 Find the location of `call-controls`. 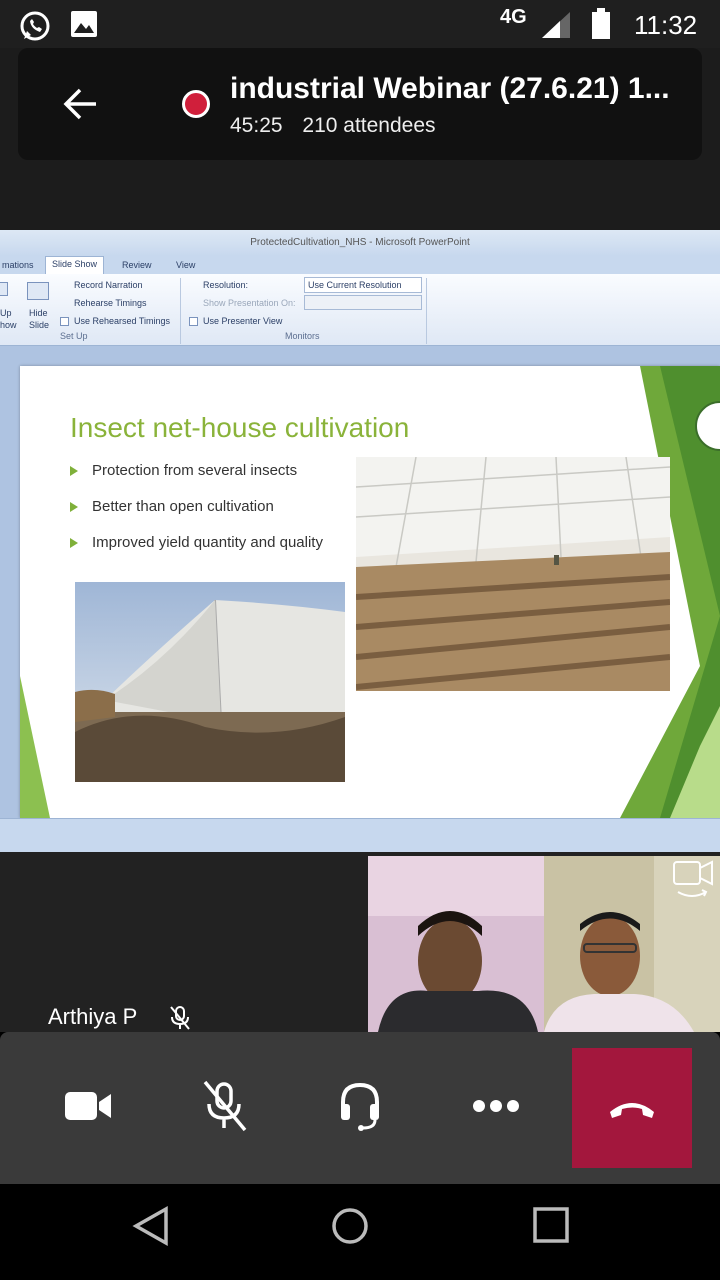

call-controls is located at coordinates (360, 1108).